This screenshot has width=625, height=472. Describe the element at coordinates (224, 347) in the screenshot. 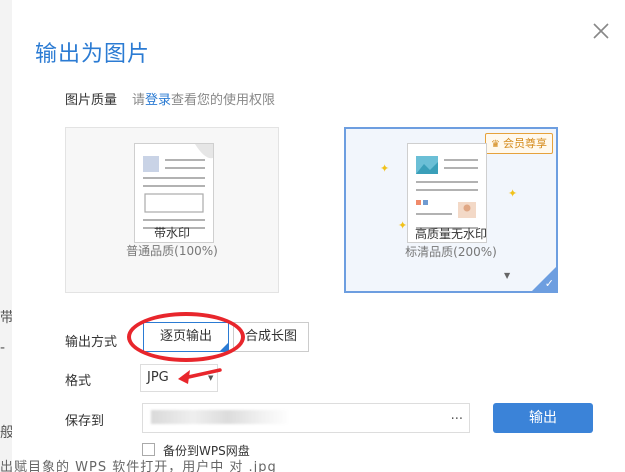

I see `selected-corner` at that location.